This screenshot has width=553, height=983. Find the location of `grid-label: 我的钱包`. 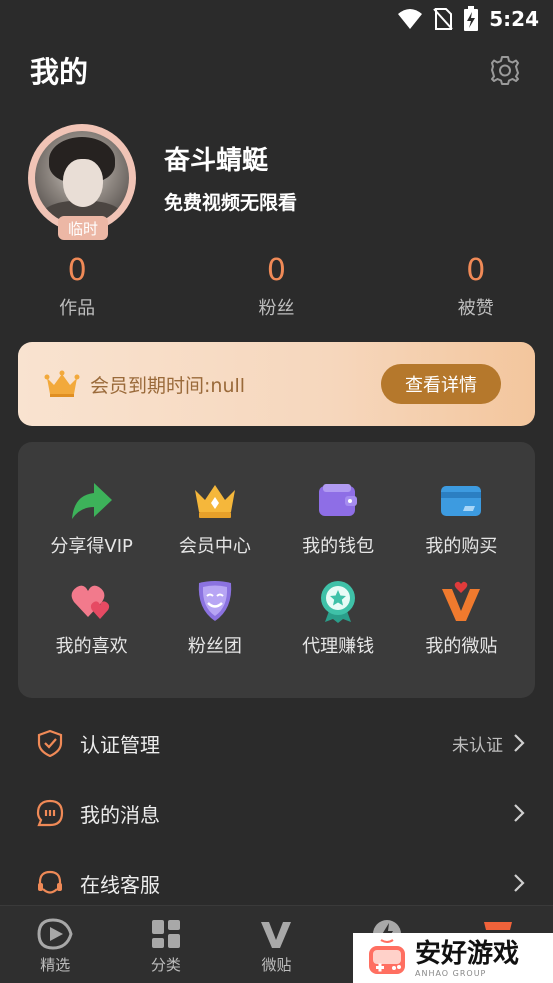

grid-label: 我的钱包 is located at coordinates (338, 546).